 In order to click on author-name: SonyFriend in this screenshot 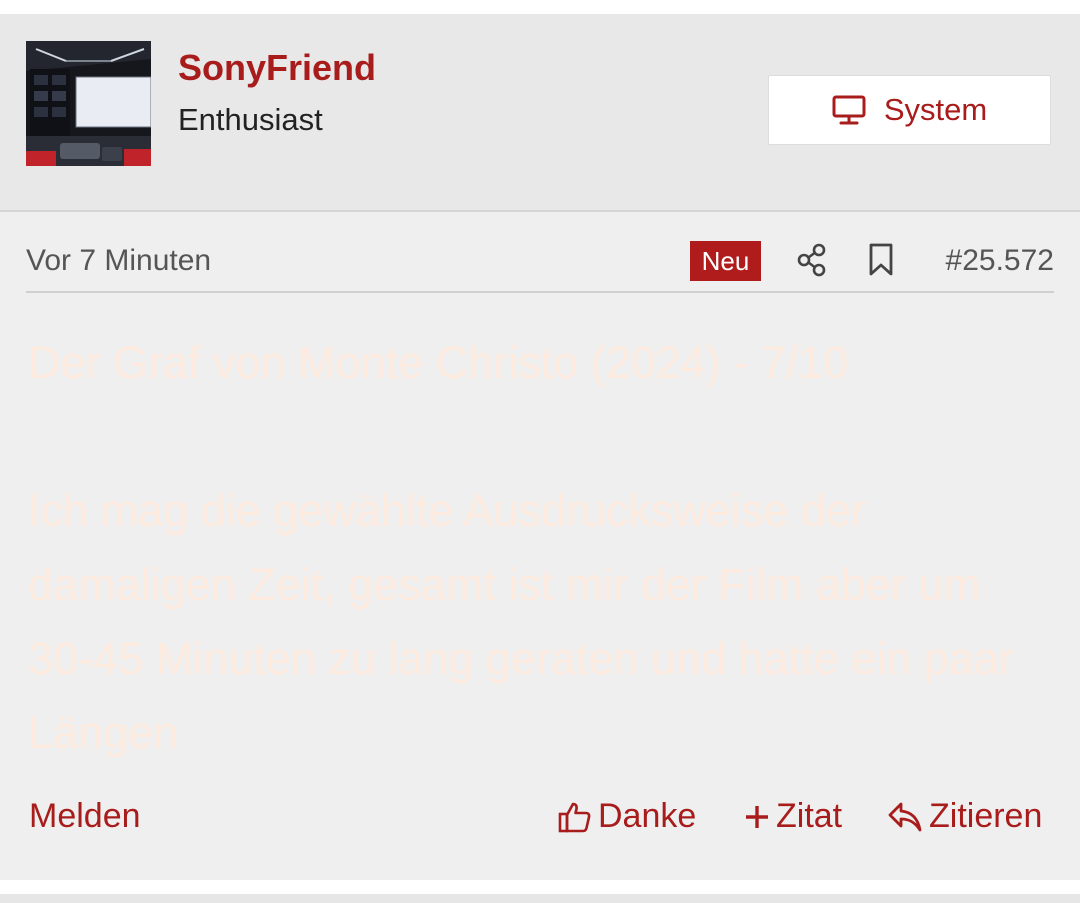, I will do `click(277, 68)`.